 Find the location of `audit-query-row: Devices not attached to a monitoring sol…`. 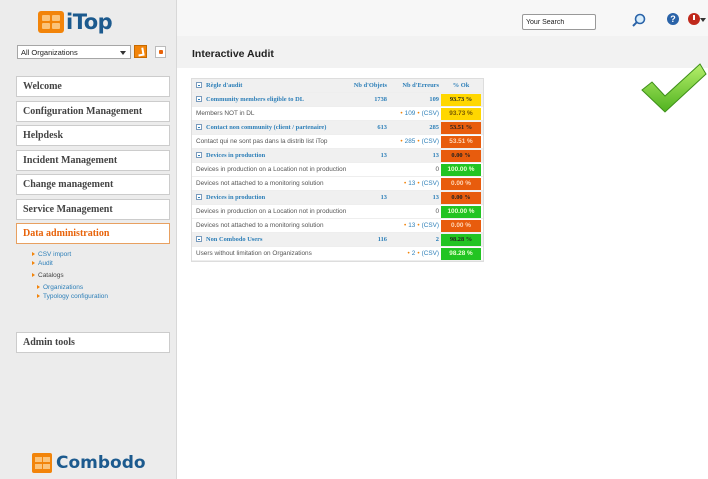

audit-query-row: Devices not attached to a monitoring sol… is located at coordinates (337, 226).